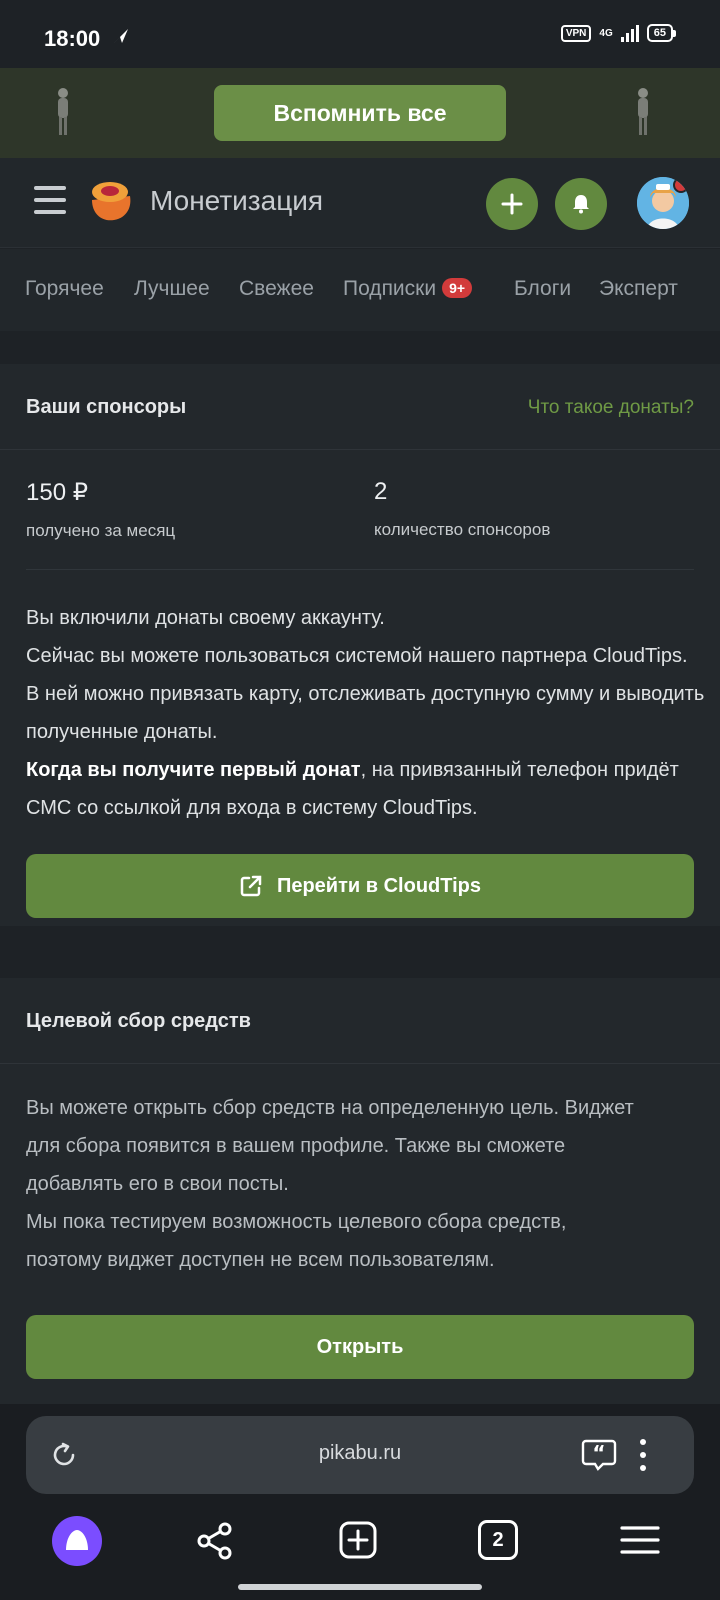 This screenshot has width=720, height=1600. Describe the element at coordinates (462, 529) in the screenshot. I see `stat-label: количество спонсоров` at that location.